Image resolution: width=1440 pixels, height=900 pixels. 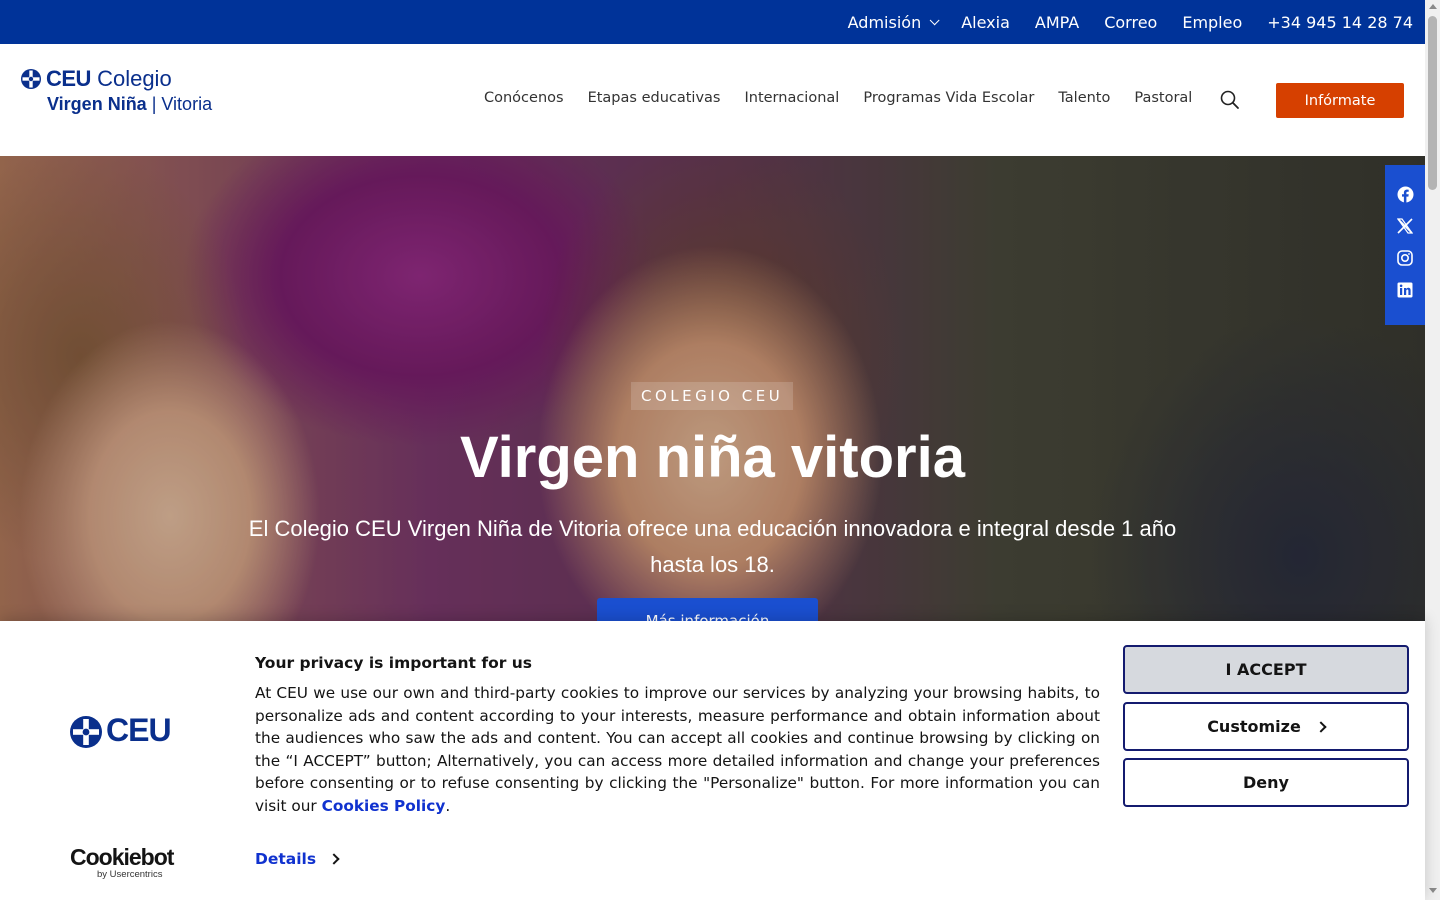 I want to click on nav-item-programas-vida-escolar: Programas Vida Escolar, so click(x=948, y=98).